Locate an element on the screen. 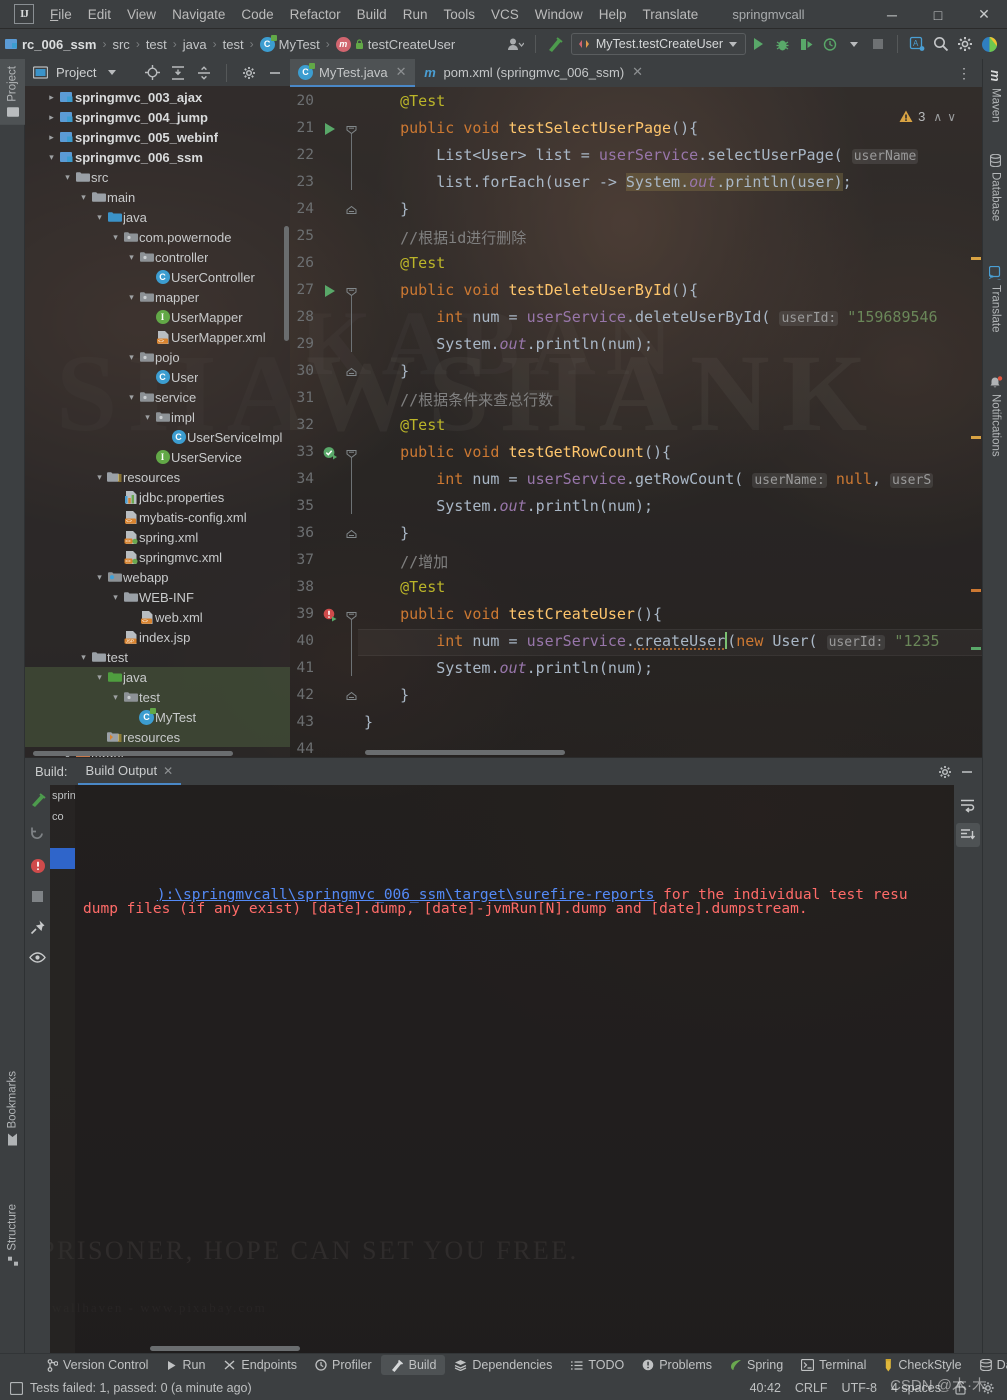  eye-icon is located at coordinates (37, 960).